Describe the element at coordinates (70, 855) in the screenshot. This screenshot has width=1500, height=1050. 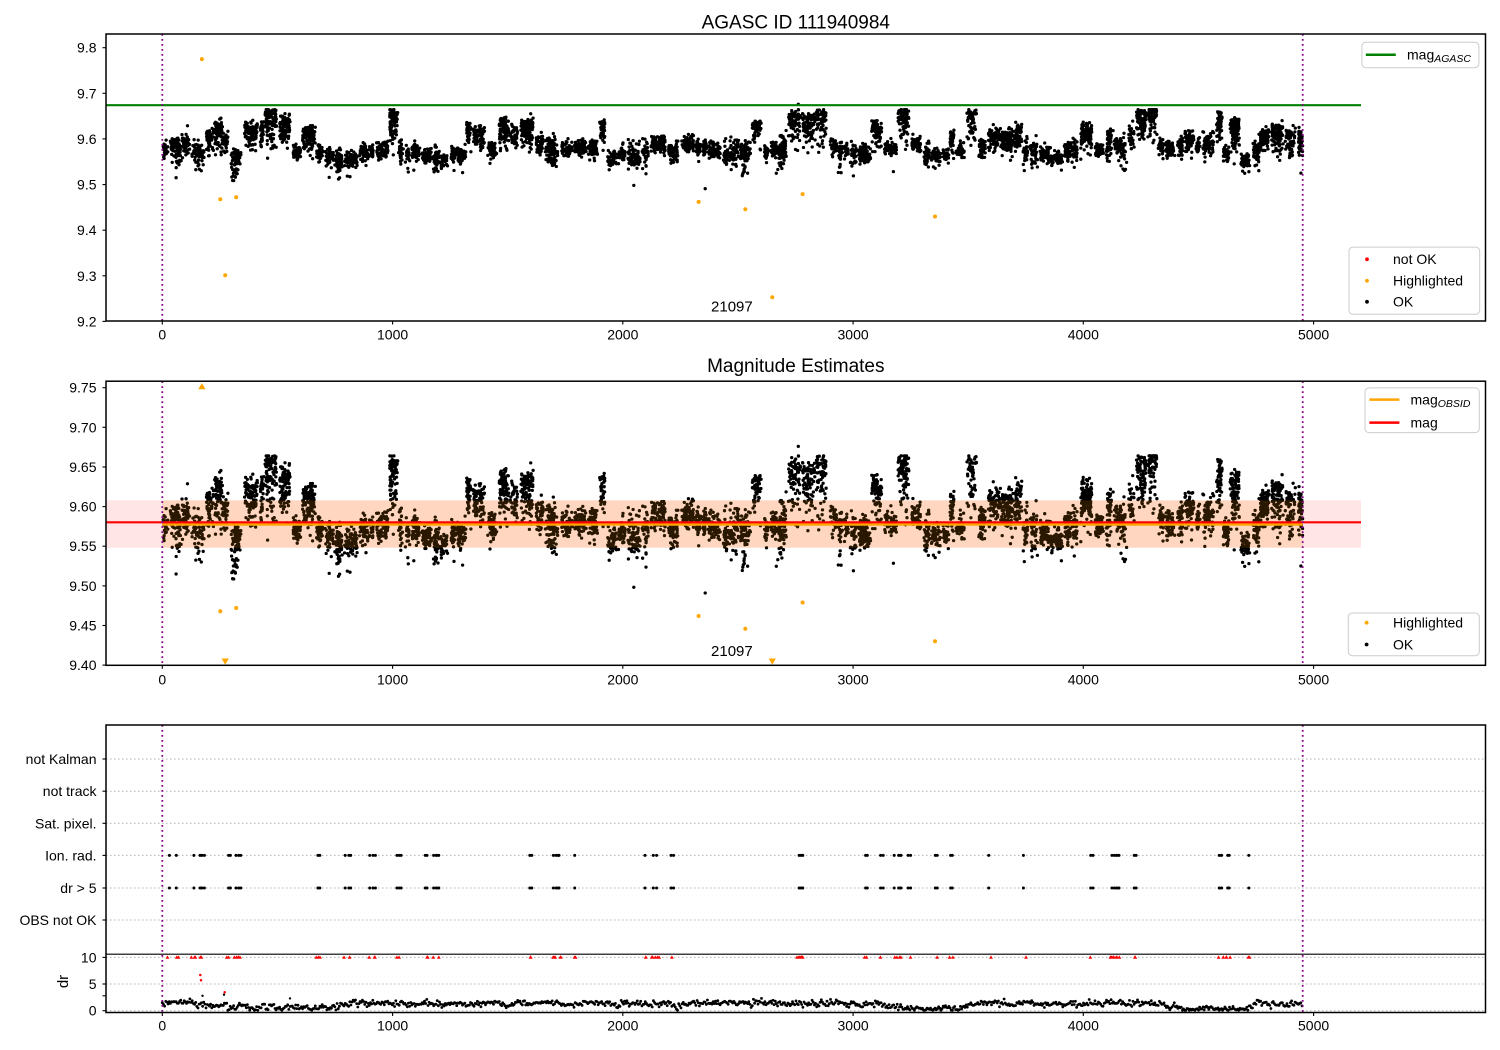
I see `svg-text: Ion. rad.` at that location.